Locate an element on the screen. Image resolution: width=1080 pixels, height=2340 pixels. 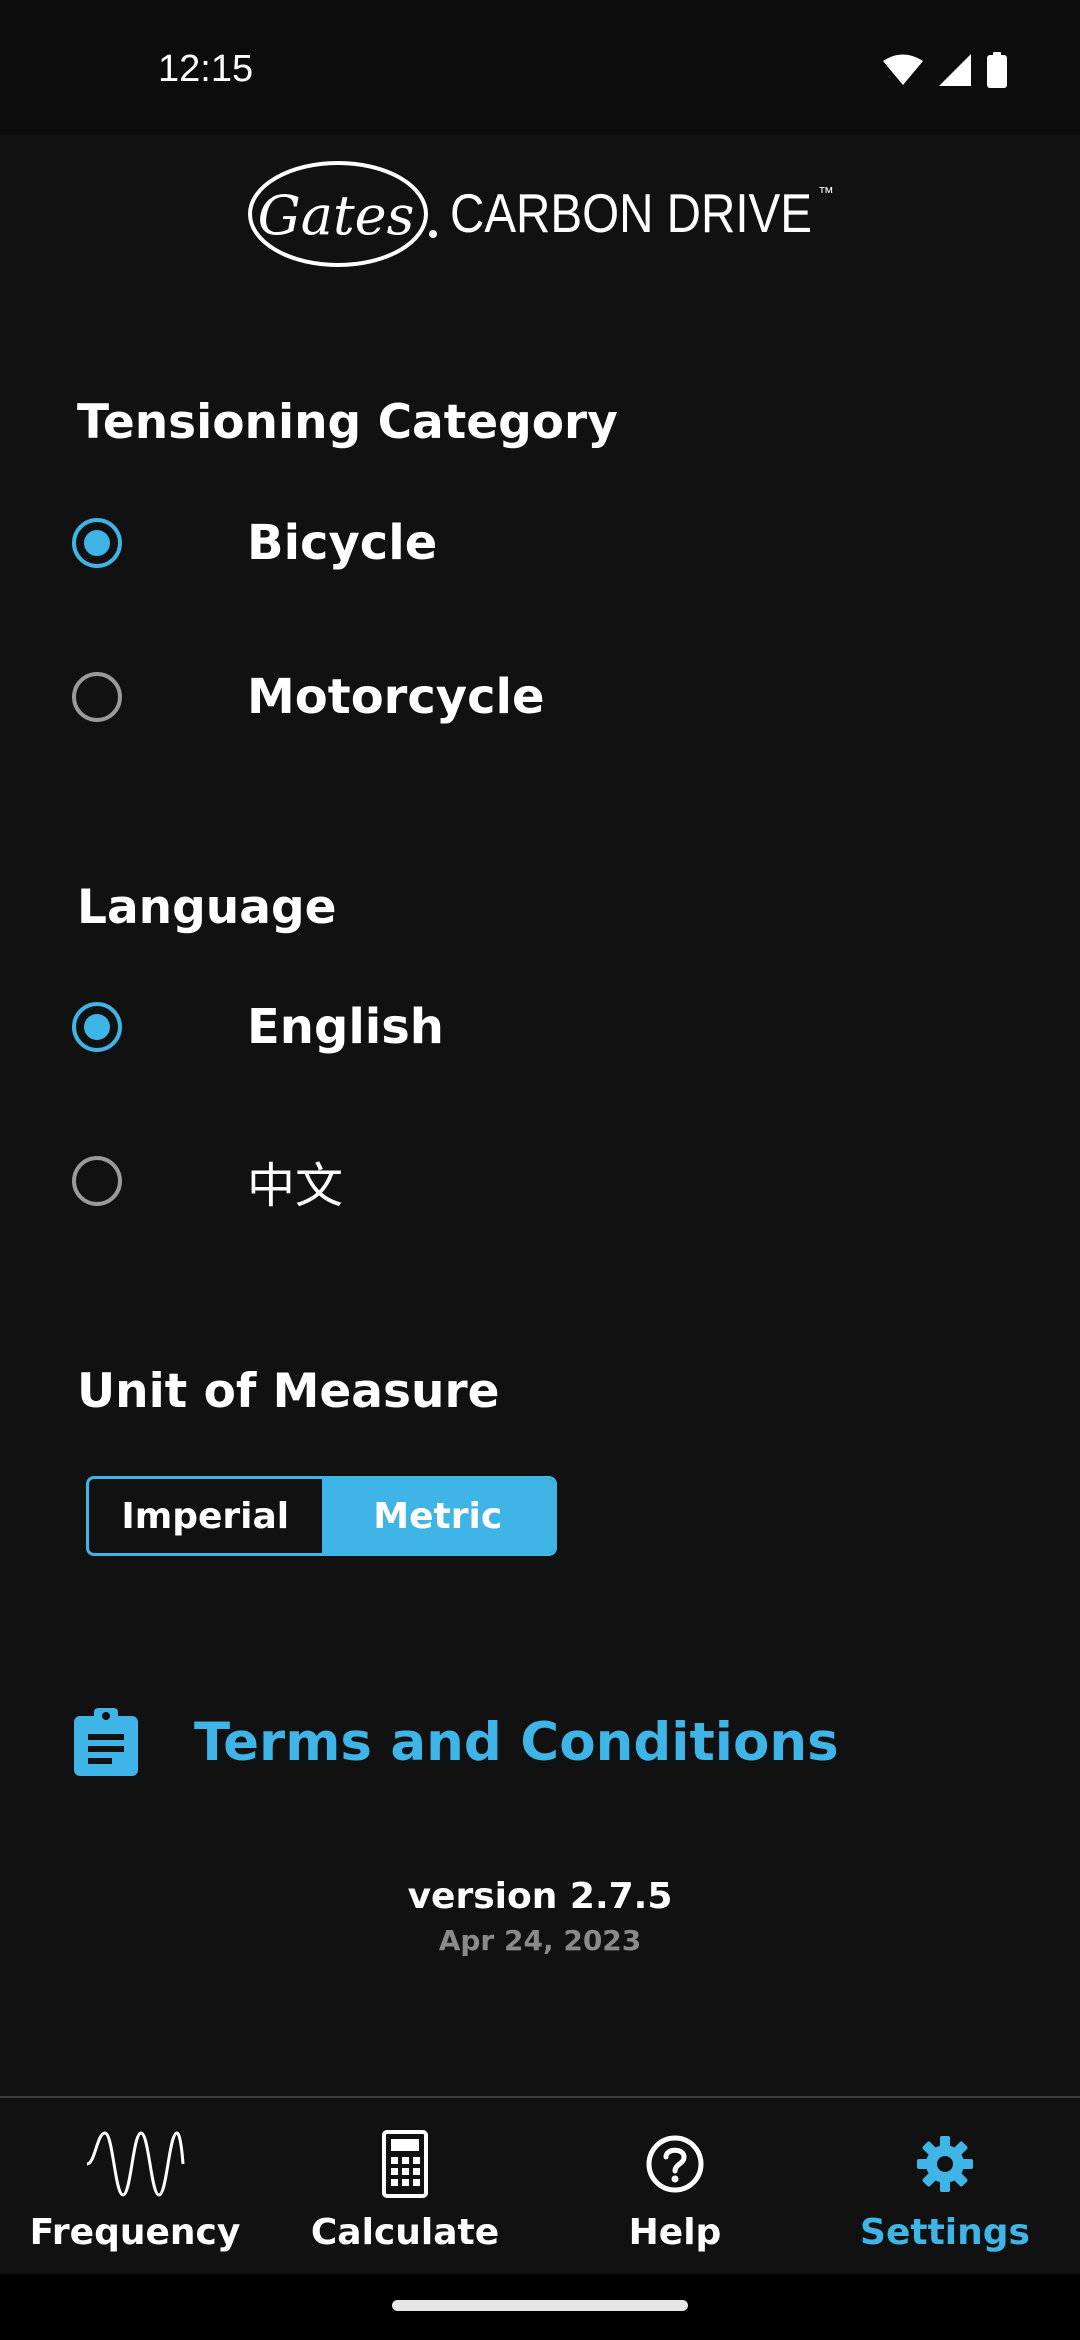
unit-option-imperial: Imperial is located at coordinates (205, 1516).